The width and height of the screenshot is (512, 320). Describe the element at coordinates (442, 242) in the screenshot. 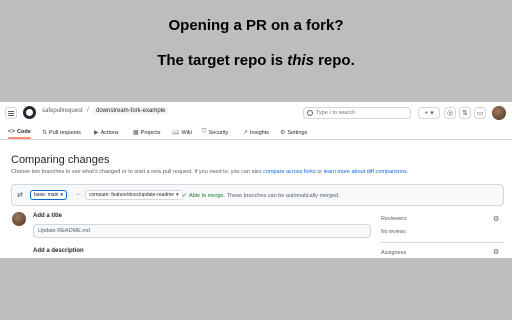

I see `sidebar-divider` at that location.